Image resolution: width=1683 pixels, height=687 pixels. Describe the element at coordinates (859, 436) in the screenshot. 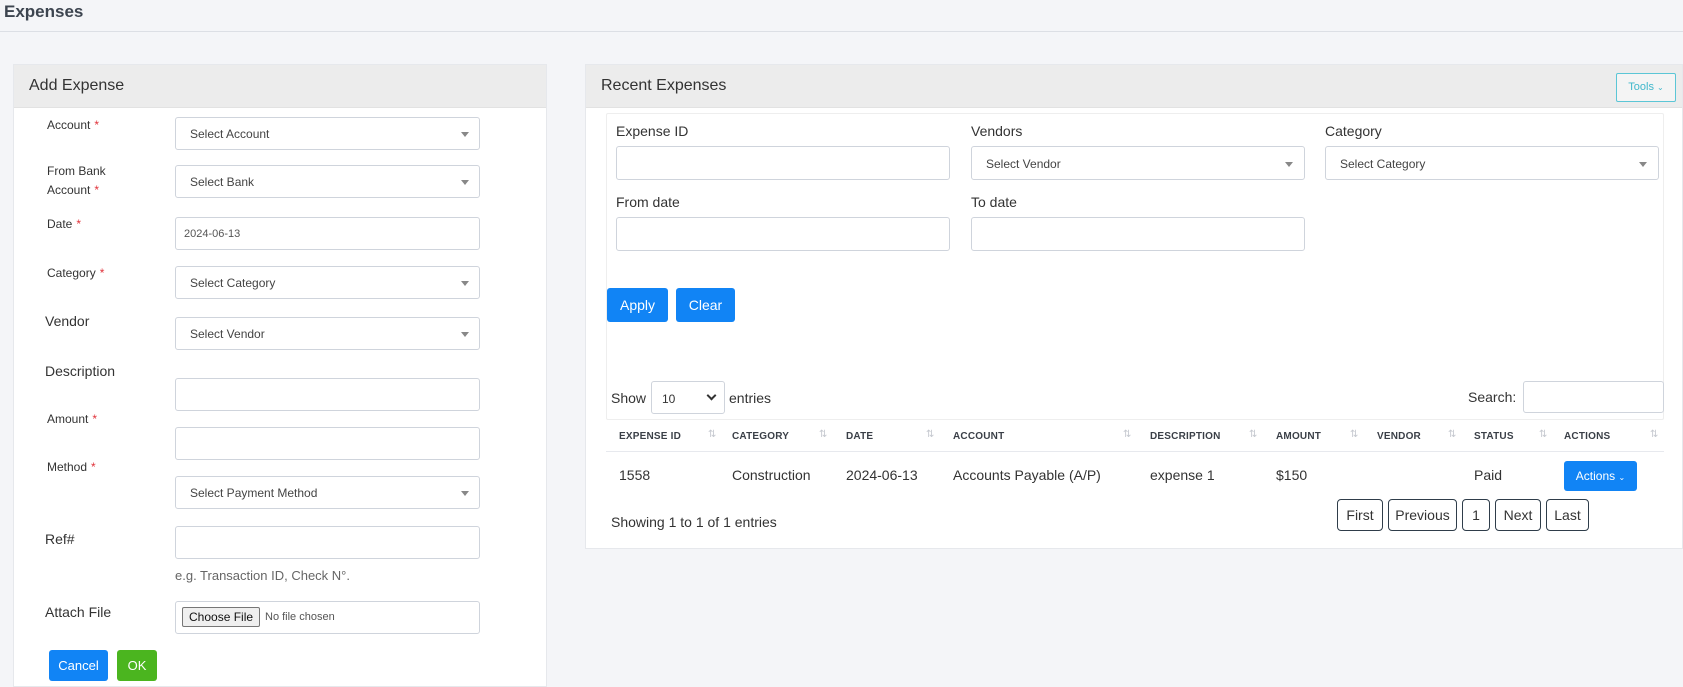

I see `column-header-date: DATE` at that location.